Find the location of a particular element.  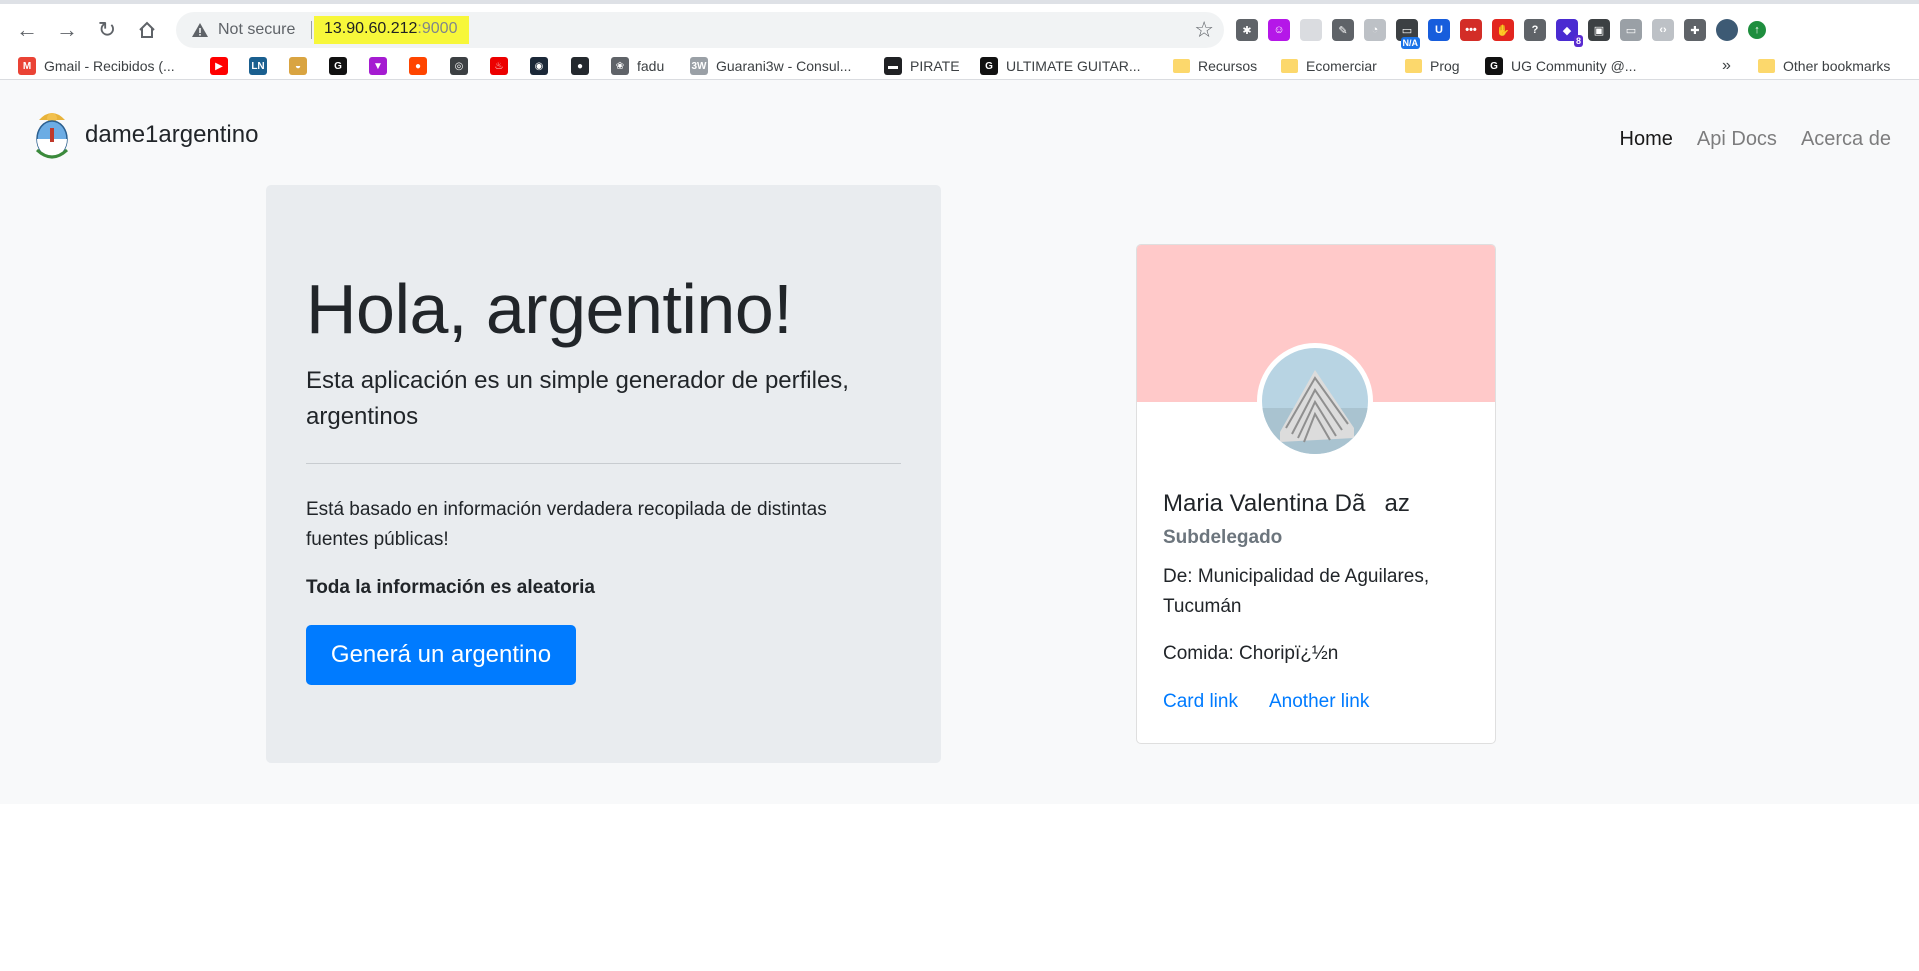

github-icon: ● is located at coordinates (580, 66).